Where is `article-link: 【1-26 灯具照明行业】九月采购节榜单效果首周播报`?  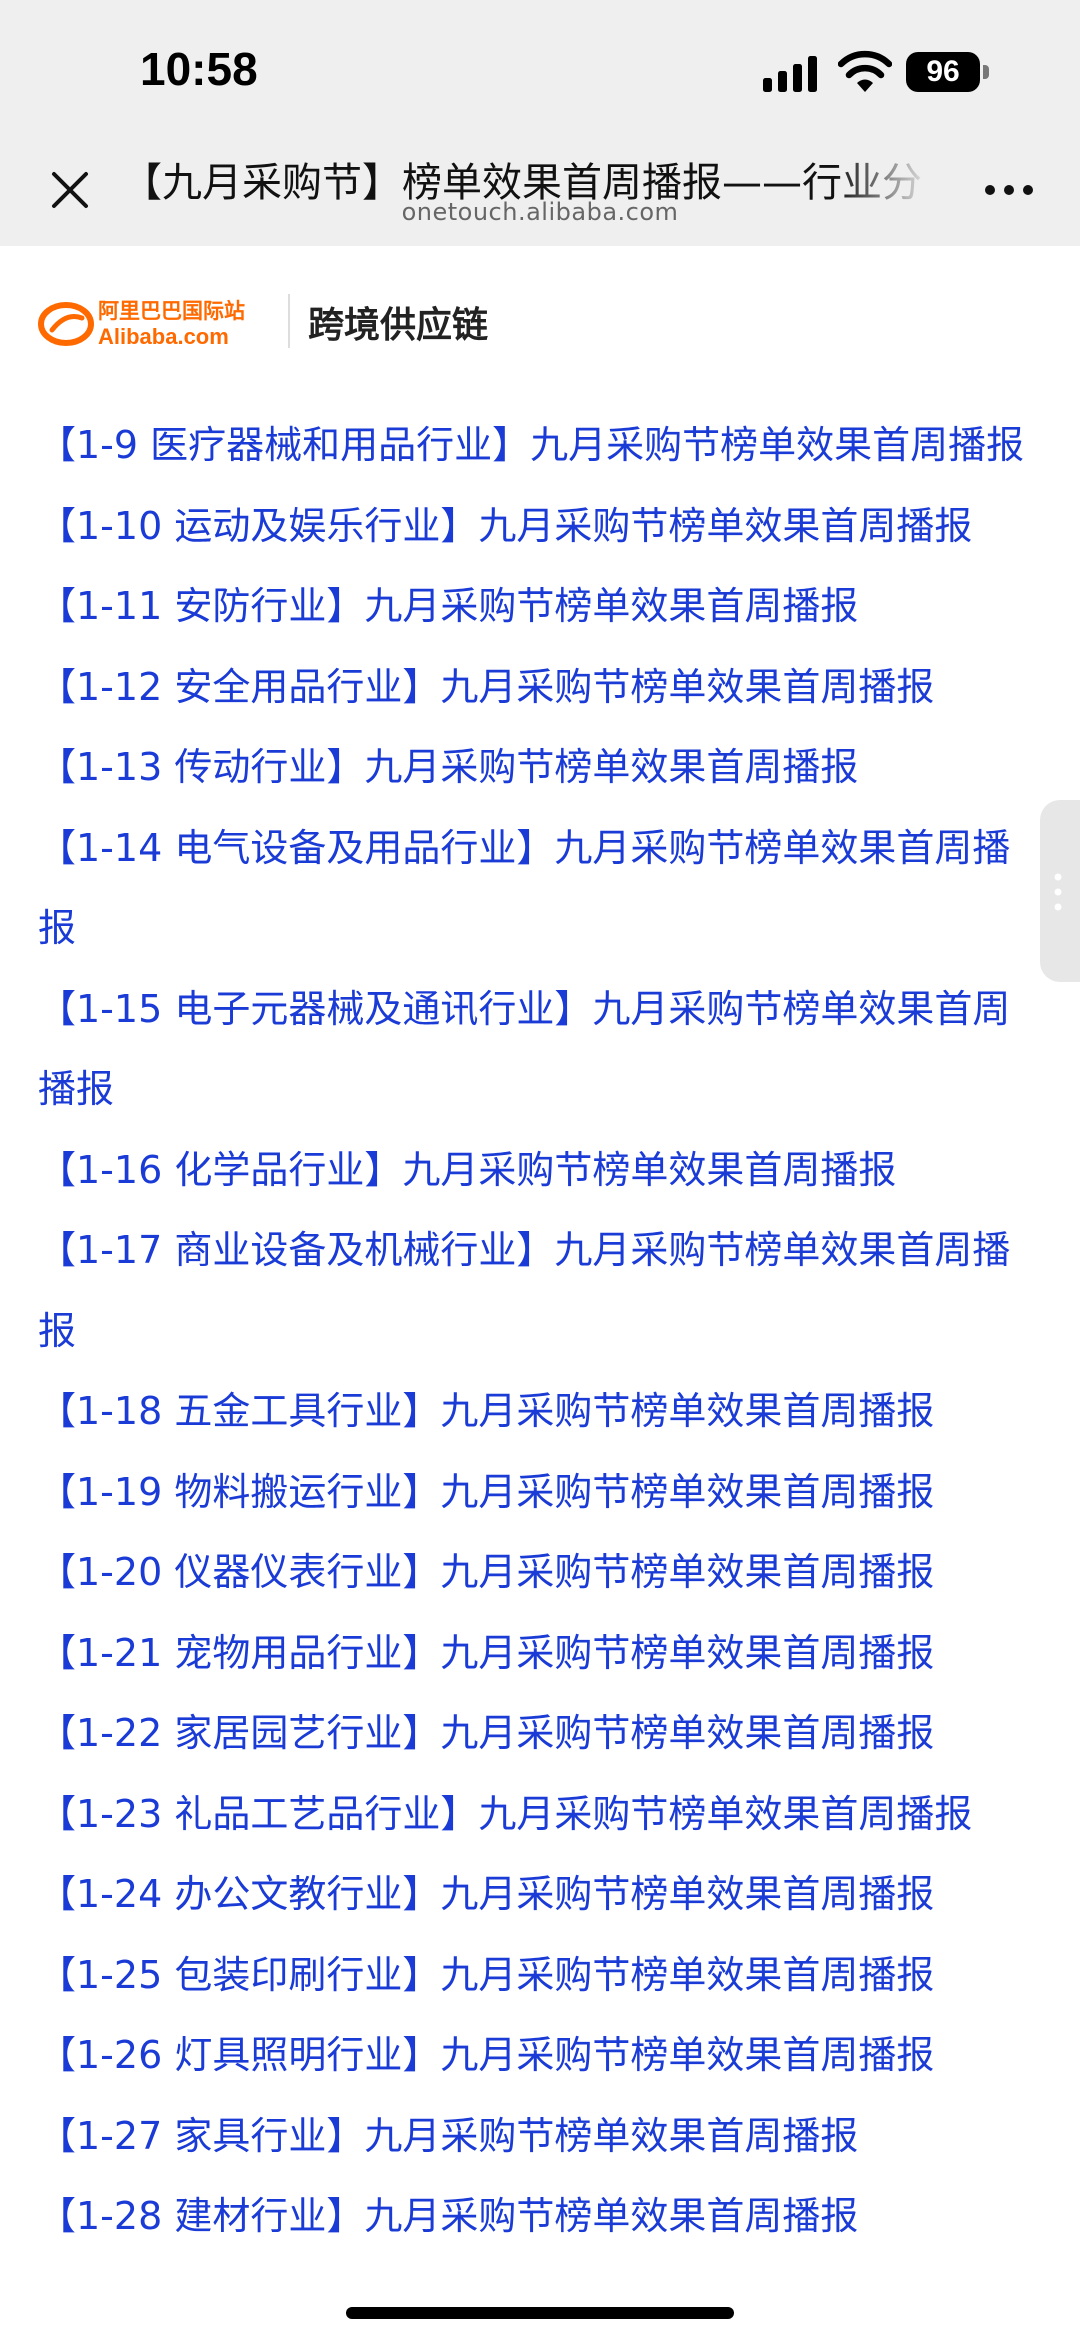
article-link: 【1-26 灯具照明行业】九月采购节榜单效果首周播报 is located at coordinates (538, 2055).